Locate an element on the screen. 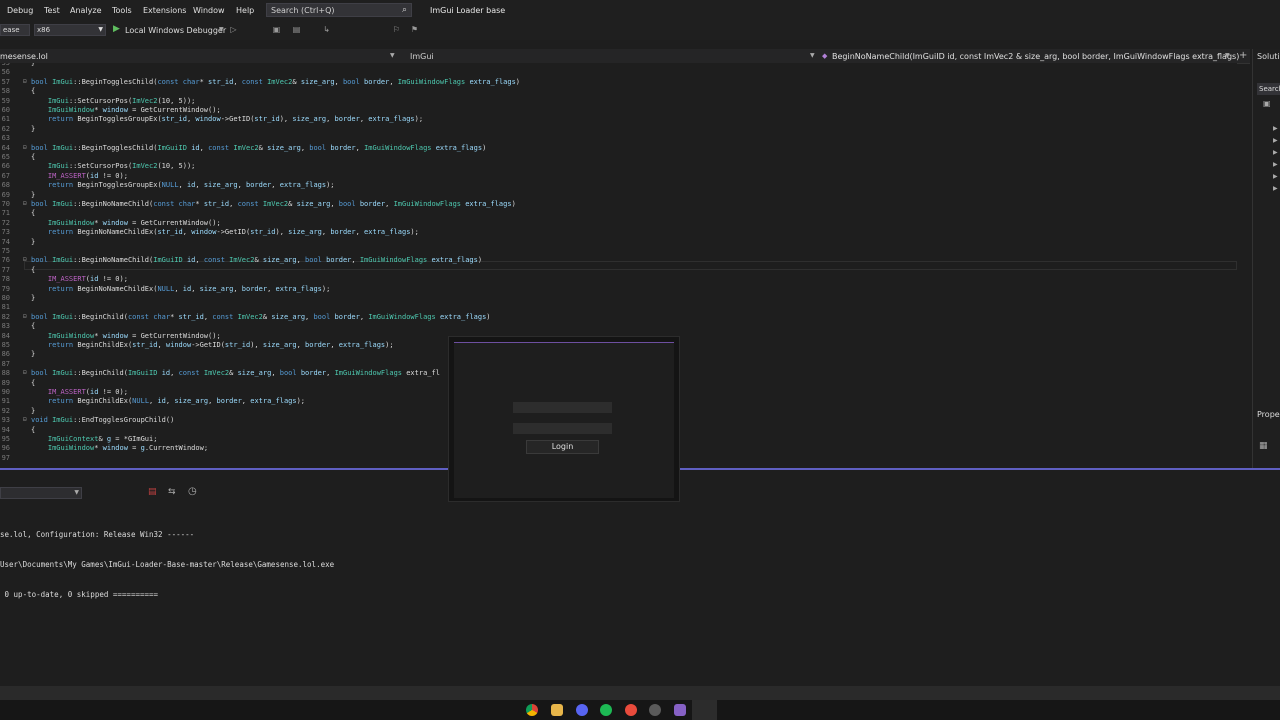 The height and width of the screenshot is (720, 1280). bookmark-icon: ⚐ is located at coordinates (396, 29).